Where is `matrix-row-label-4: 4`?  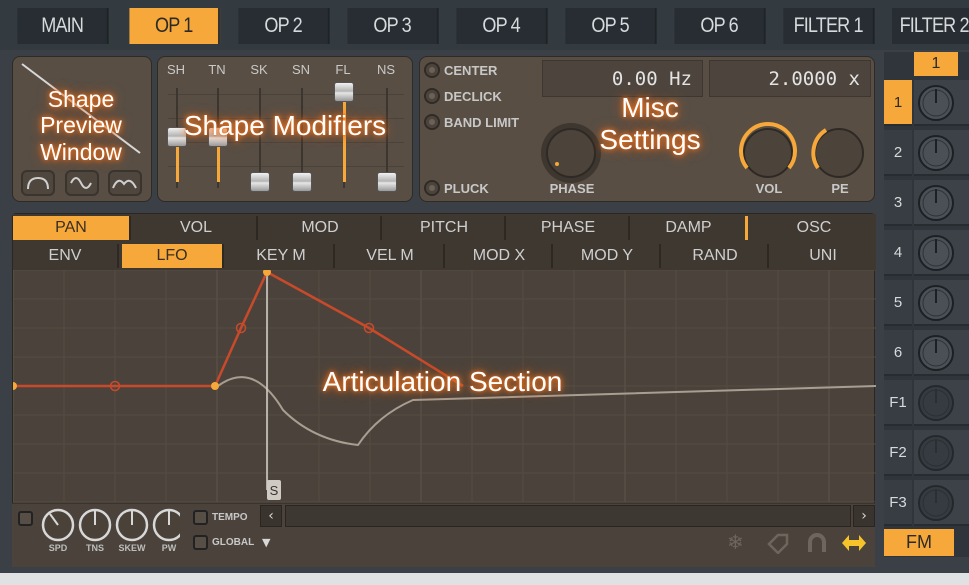
matrix-row-label-4: 4 is located at coordinates (898, 253).